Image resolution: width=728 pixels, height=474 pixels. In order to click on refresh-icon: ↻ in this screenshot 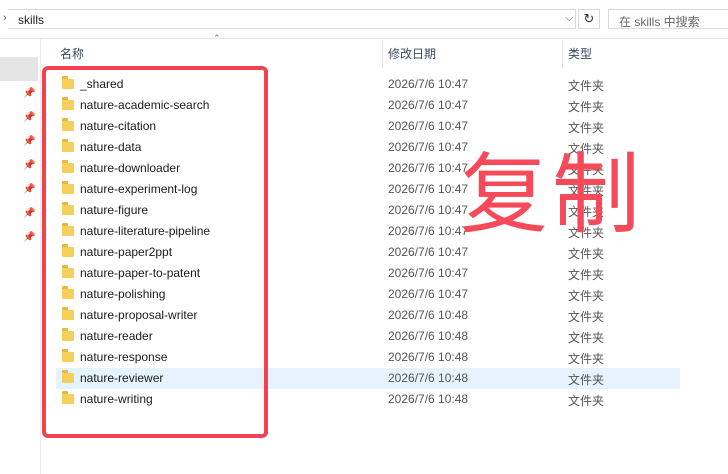, I will do `click(589, 18)`.